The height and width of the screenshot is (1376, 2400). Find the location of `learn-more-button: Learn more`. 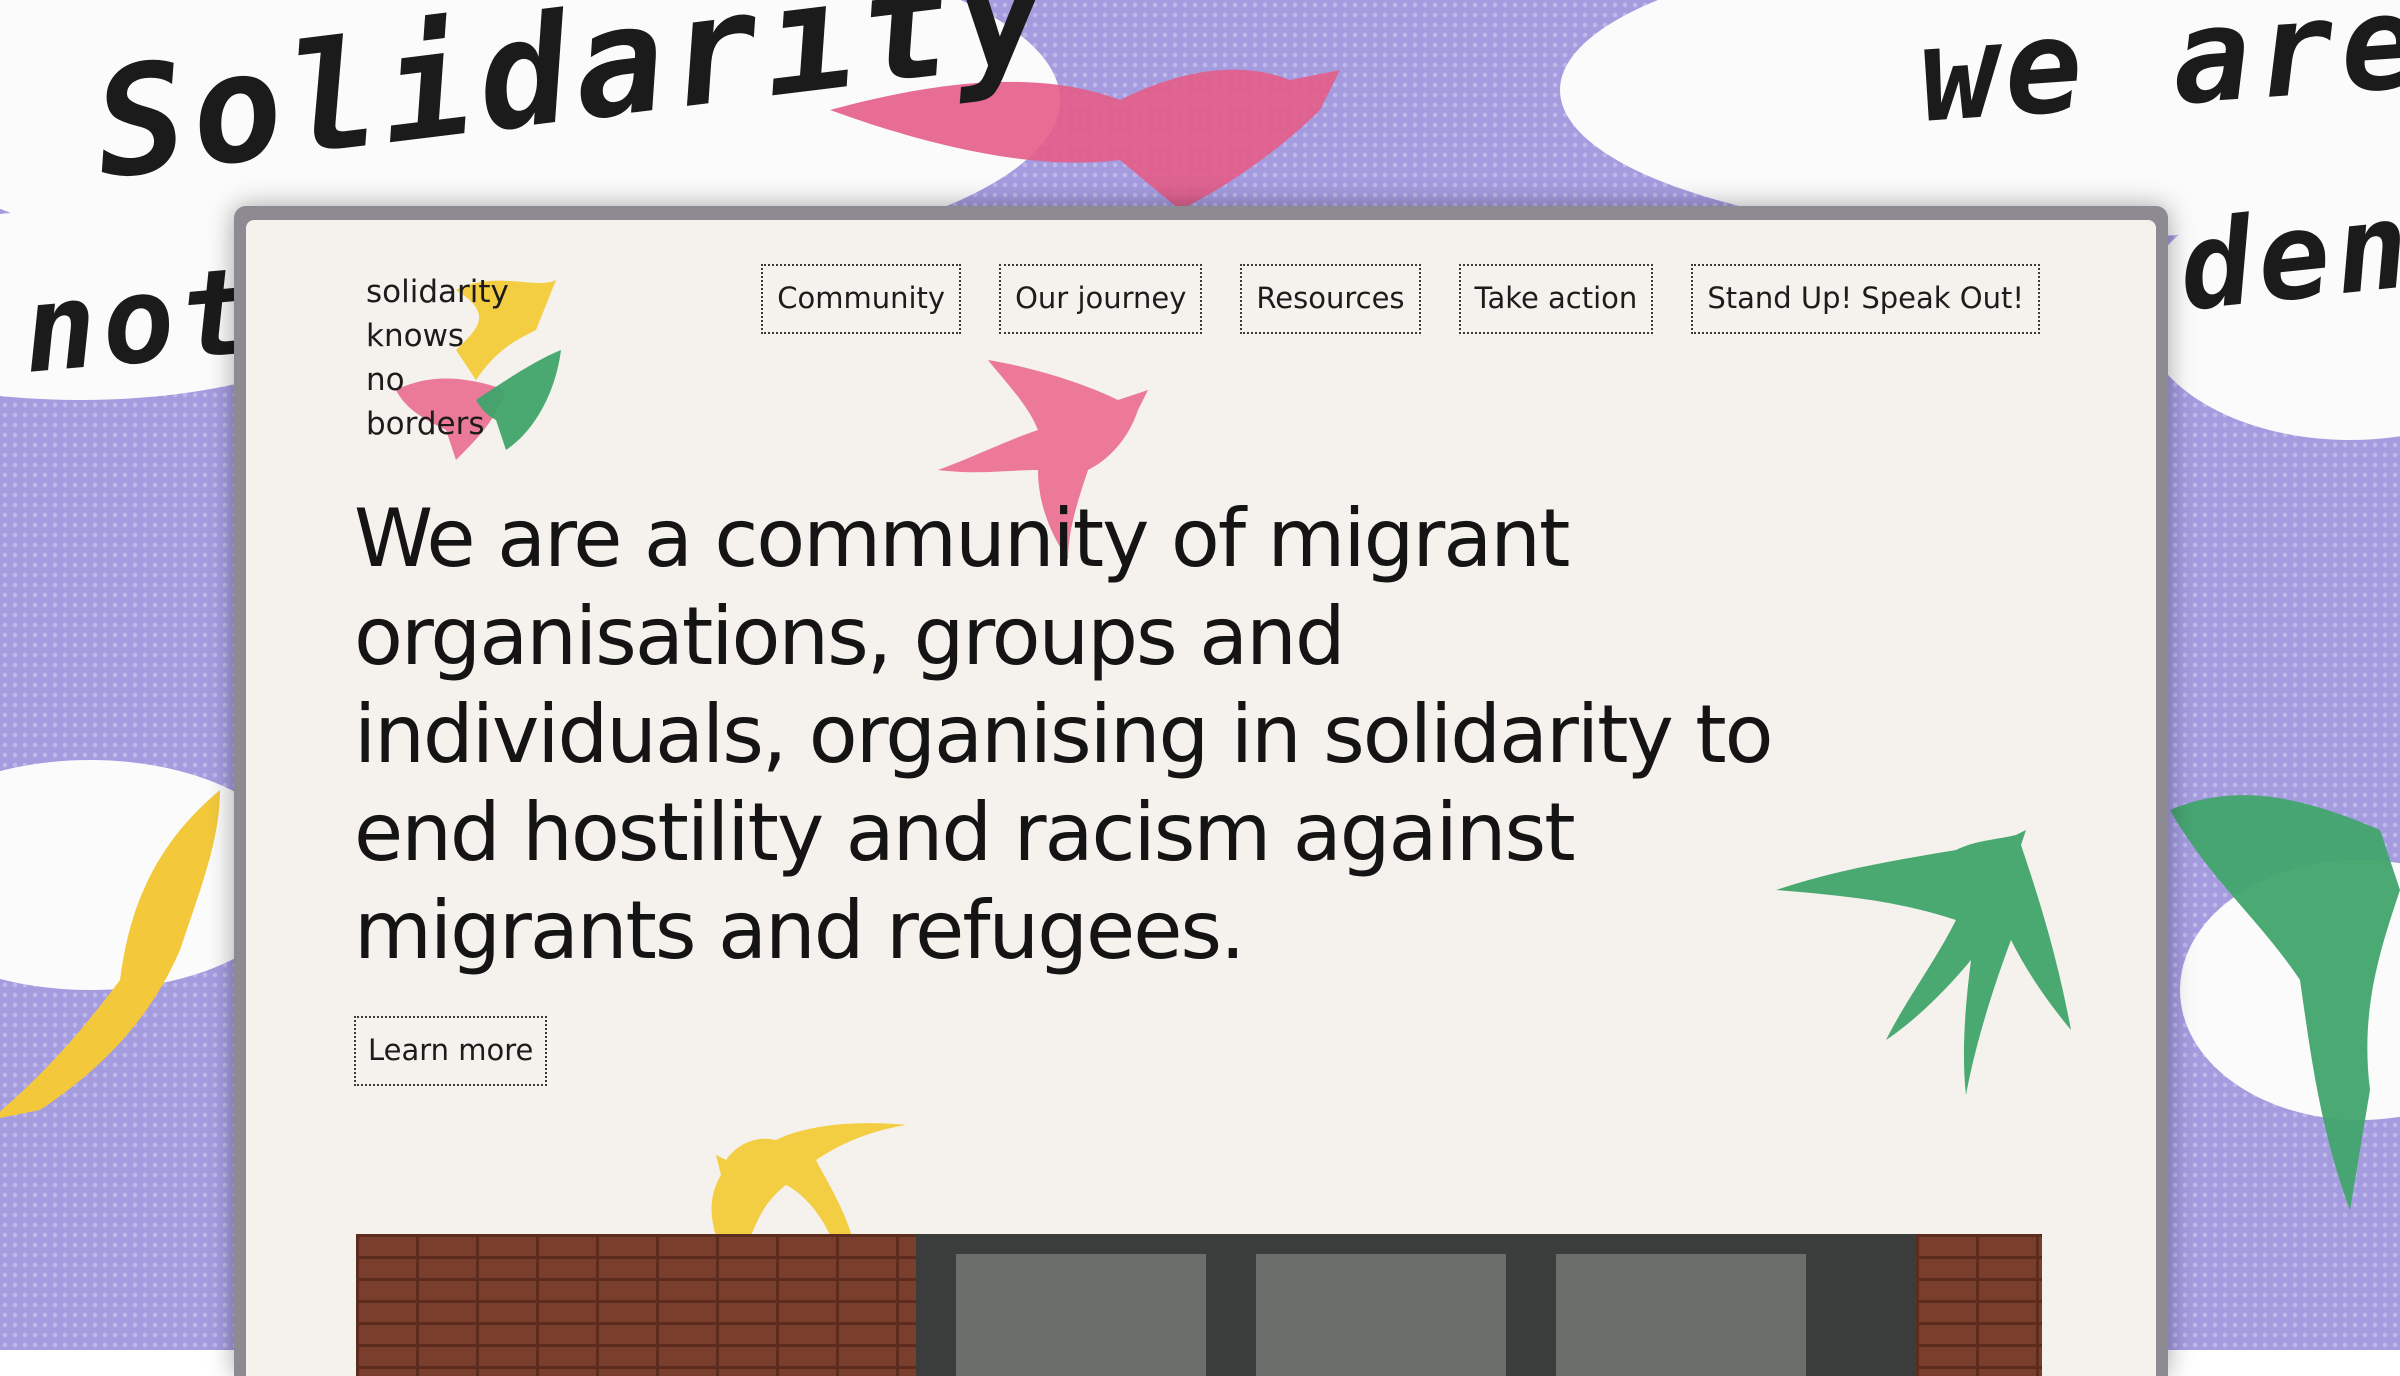

learn-more-button: Learn more is located at coordinates (451, 1051).